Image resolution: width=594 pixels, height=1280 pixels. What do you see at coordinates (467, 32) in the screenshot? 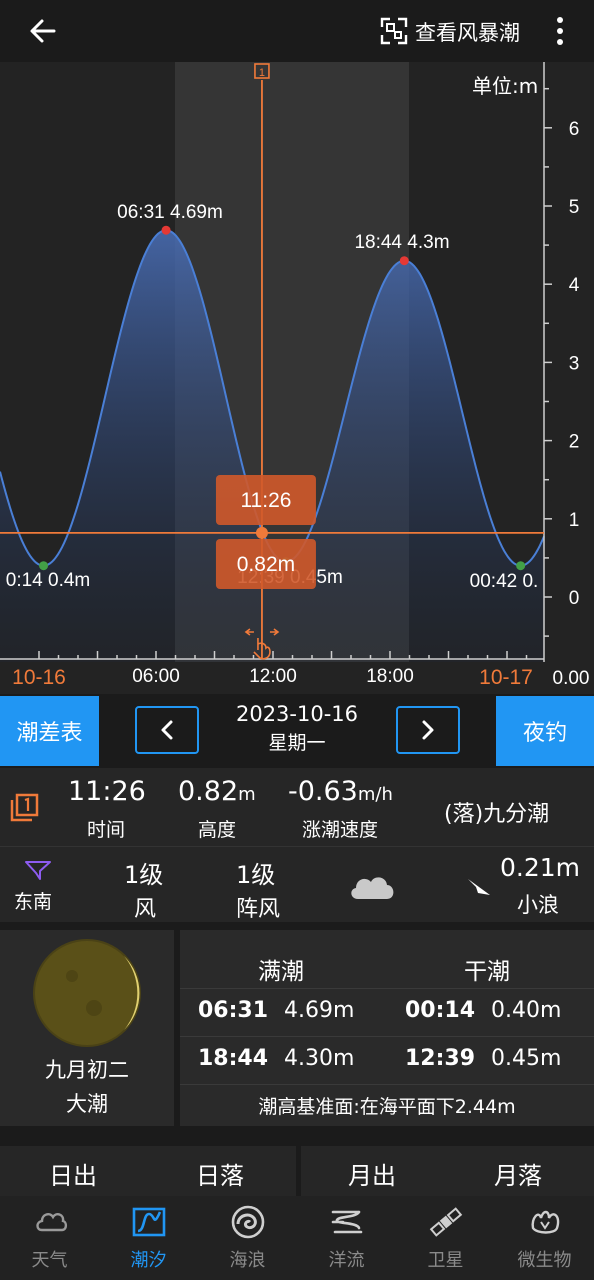
I see `storm-tide-link: 查看风暴潮` at bounding box center [467, 32].